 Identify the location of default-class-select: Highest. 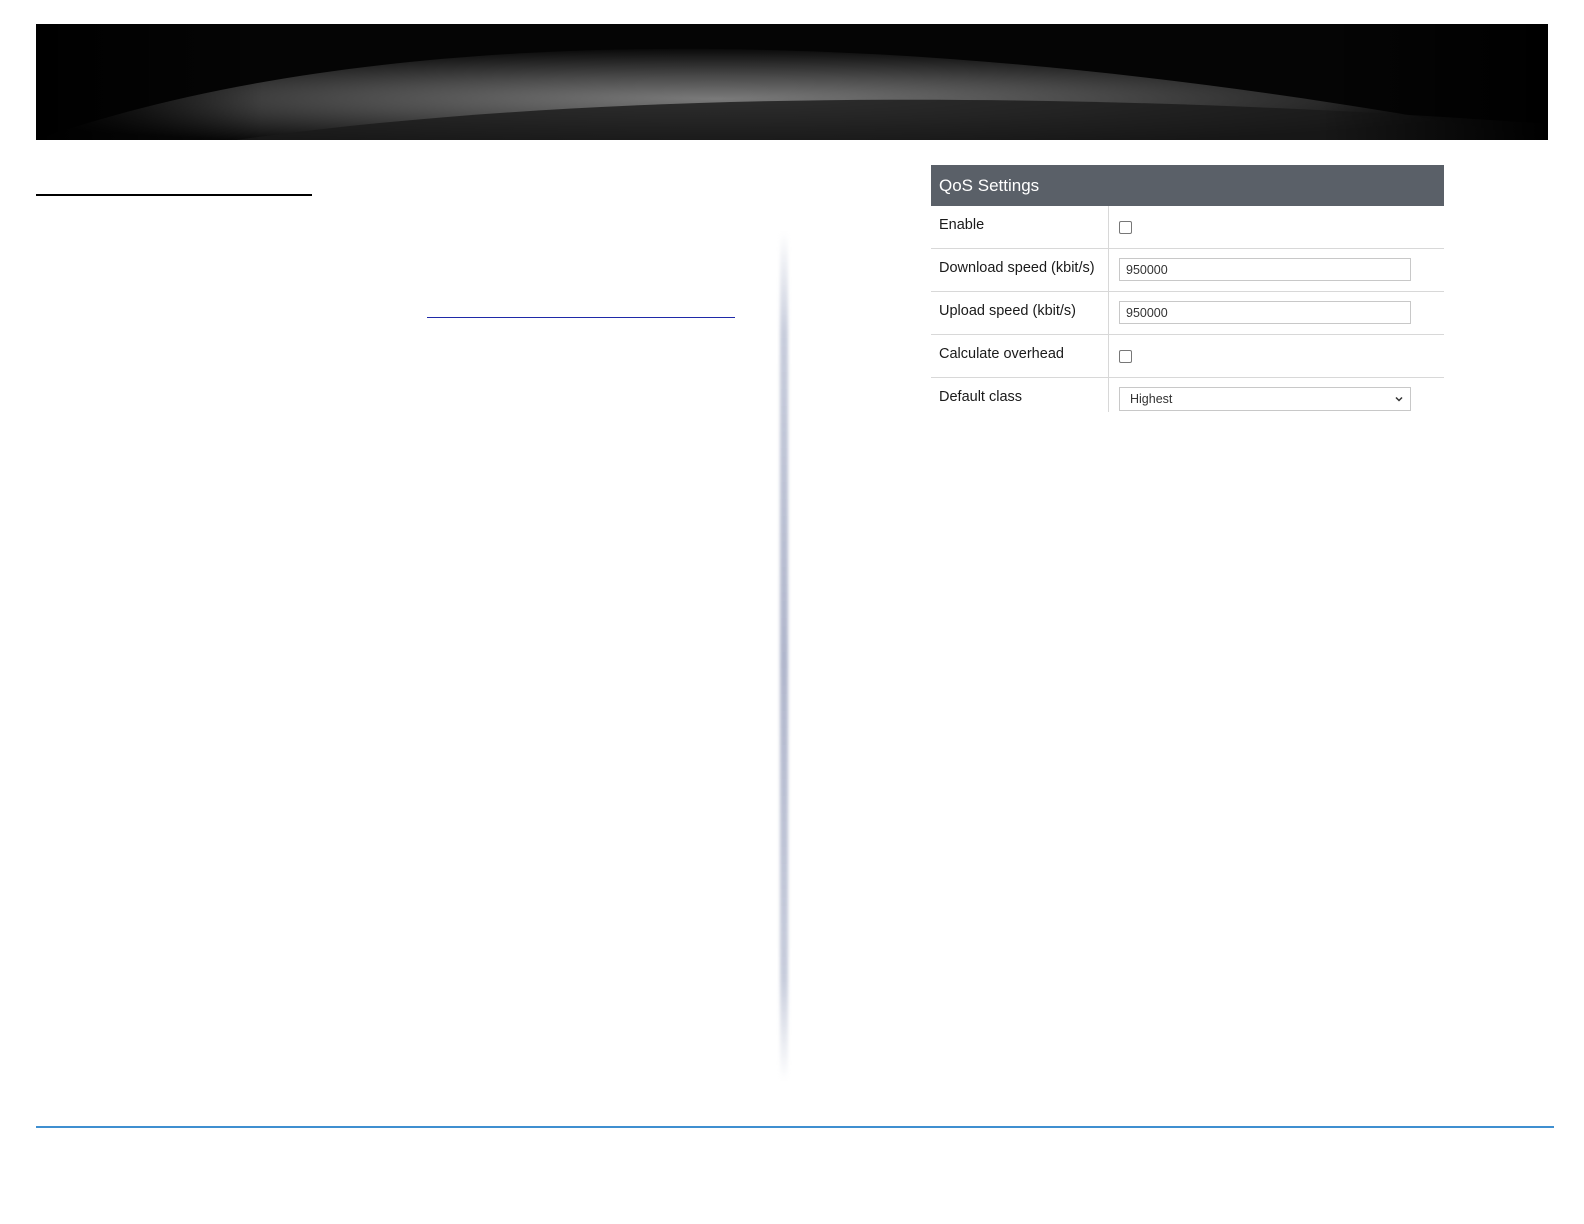
(1265, 399).